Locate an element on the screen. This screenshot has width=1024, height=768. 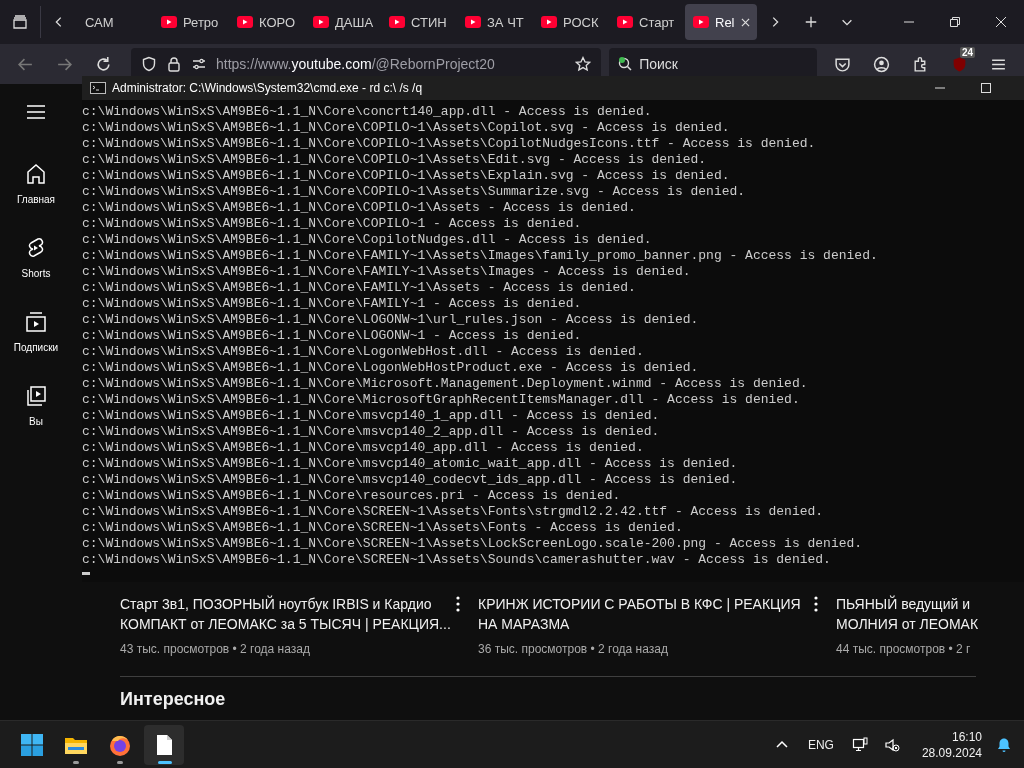
sidebar-item: Shorts is located at coordinates (36, 273).